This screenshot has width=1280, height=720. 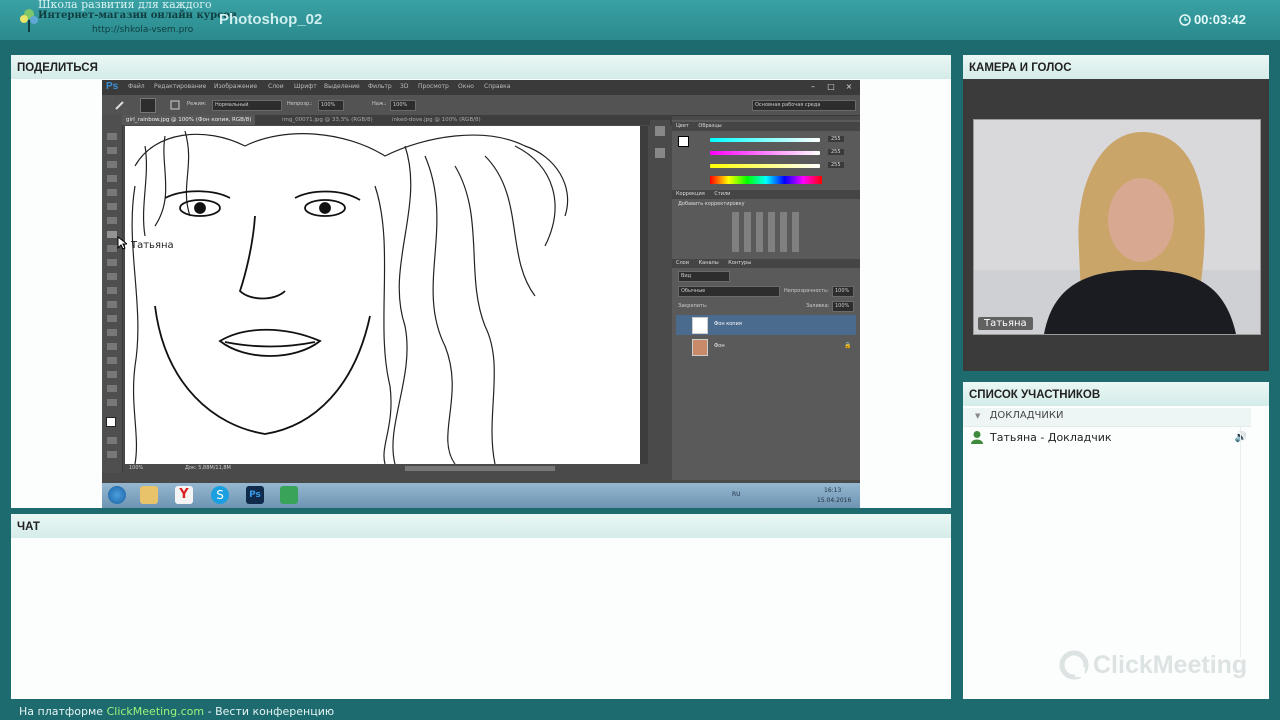 What do you see at coordinates (719, 346) in the screenshot?
I see `layer-name: Фон` at bounding box center [719, 346].